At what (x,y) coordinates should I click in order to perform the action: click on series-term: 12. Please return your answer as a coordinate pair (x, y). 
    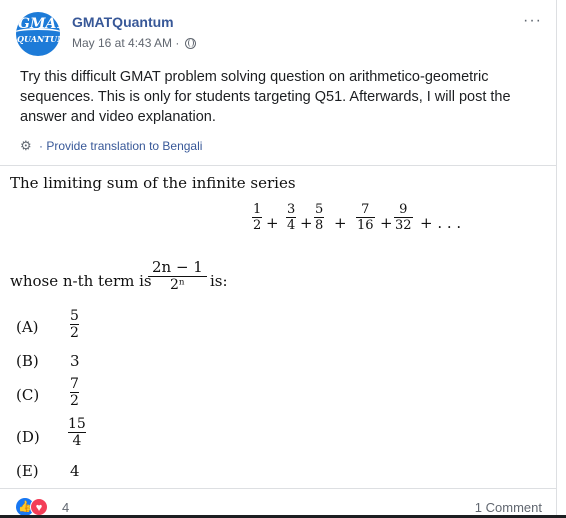
    Looking at the image, I should click on (257, 217).